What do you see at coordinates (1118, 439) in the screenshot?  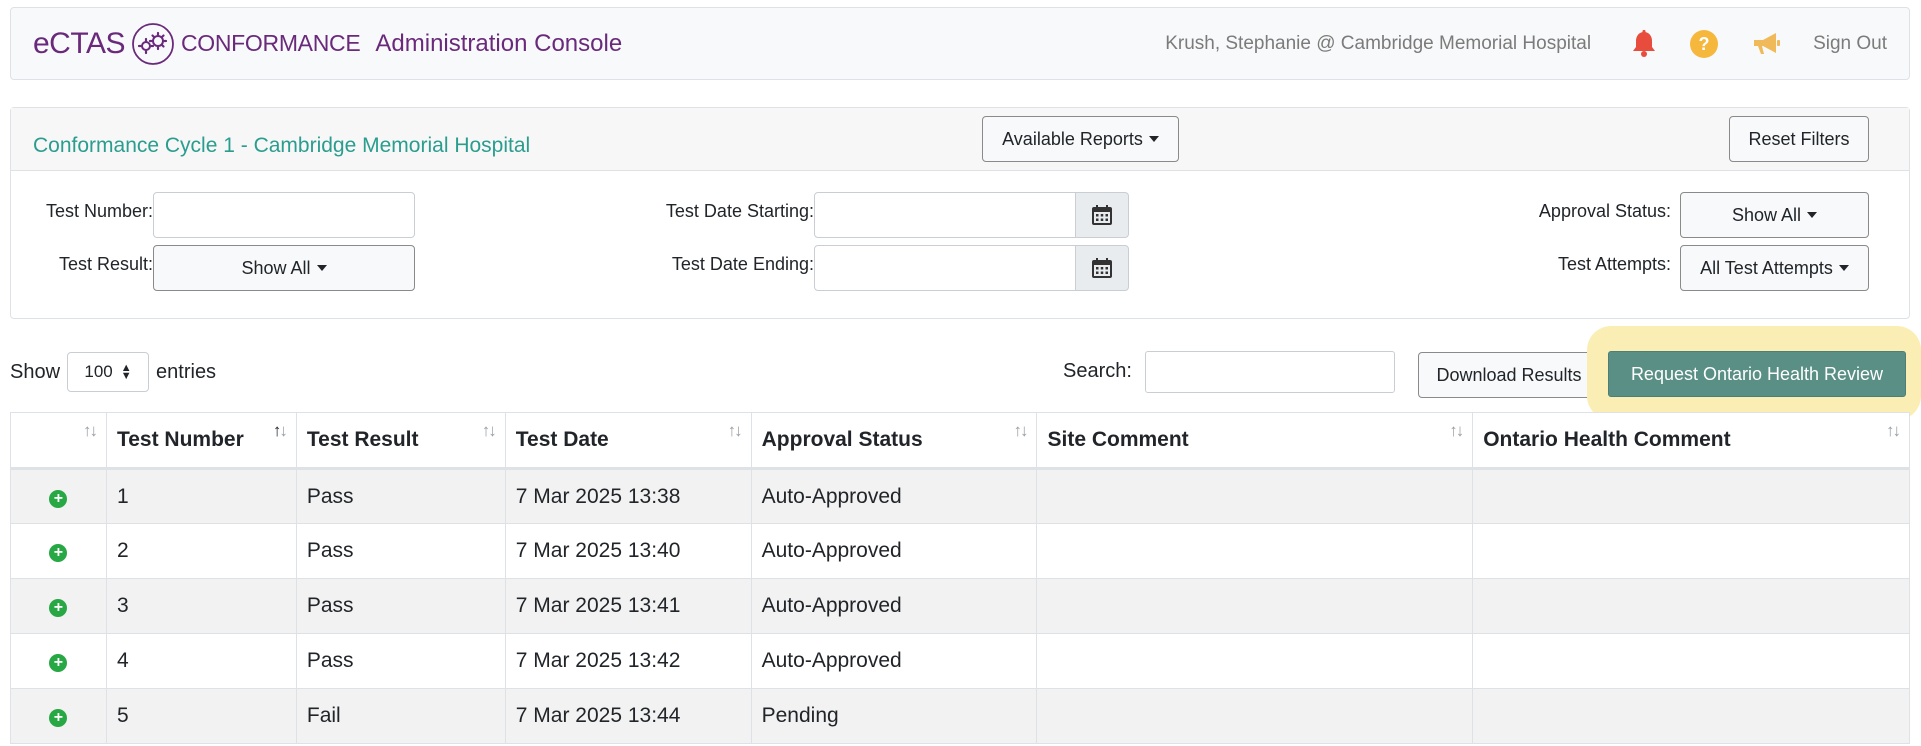 I see `column-header-label: Site Comment` at bounding box center [1118, 439].